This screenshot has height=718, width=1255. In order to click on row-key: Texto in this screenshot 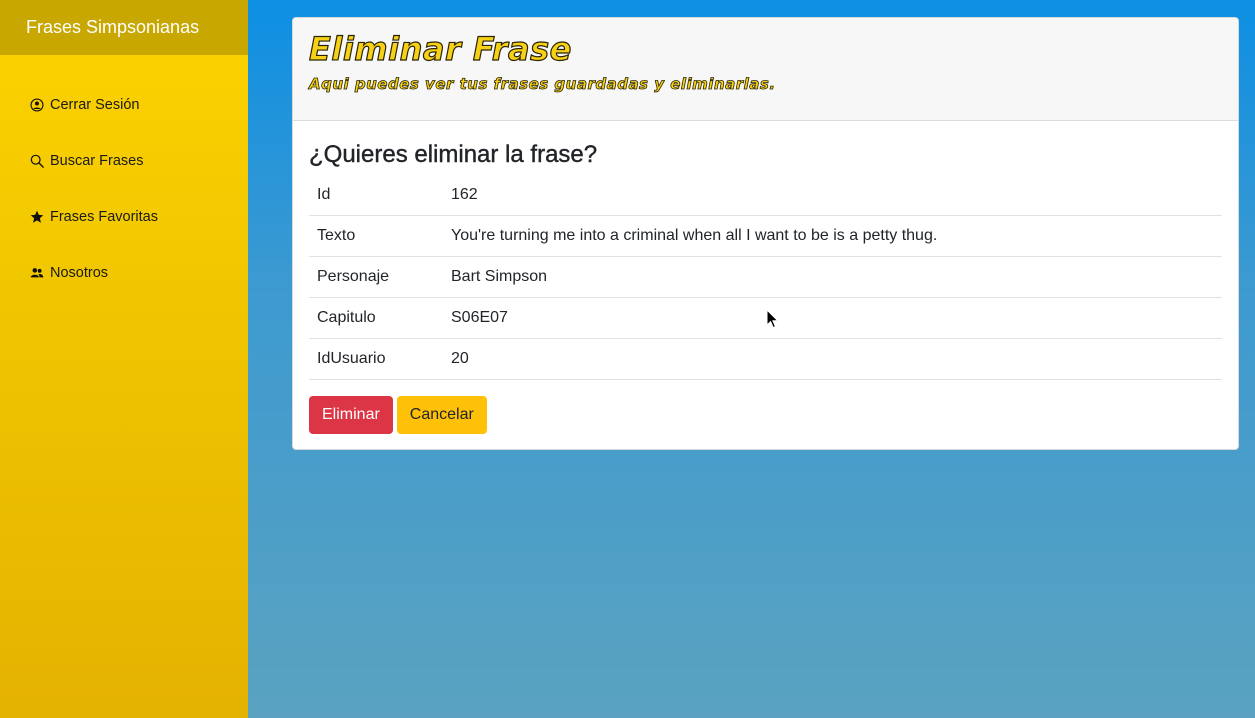, I will do `click(376, 236)`.